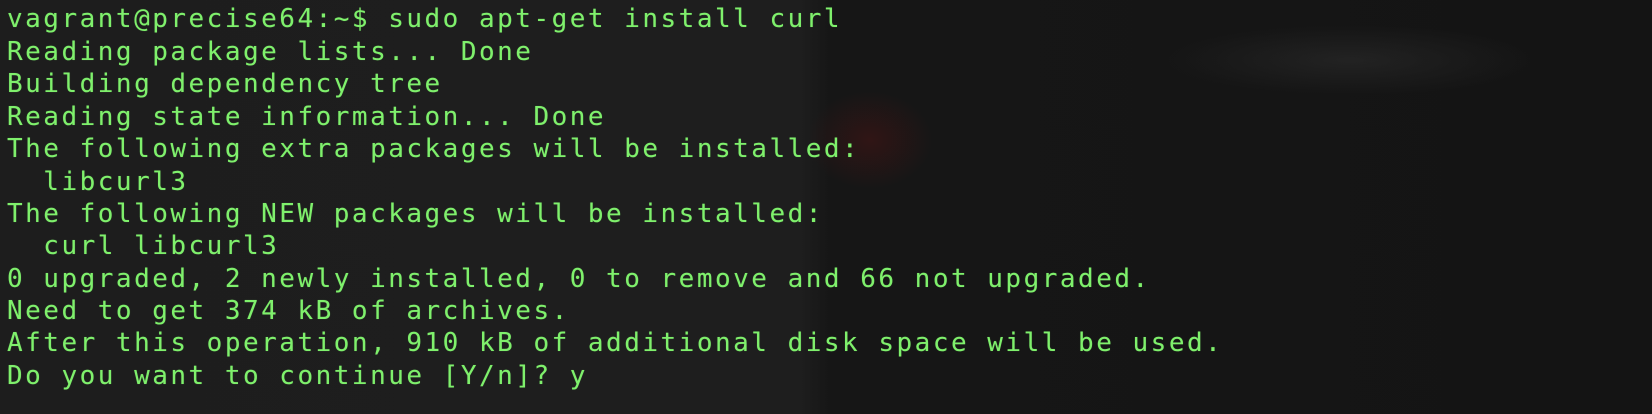  Describe the element at coordinates (143, 246) in the screenshot. I see `terminal-line-output: curl libcurl3` at that location.